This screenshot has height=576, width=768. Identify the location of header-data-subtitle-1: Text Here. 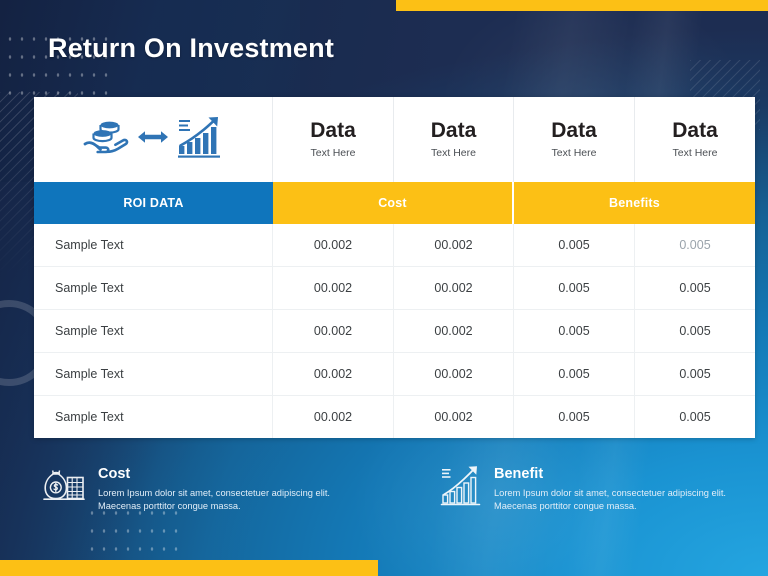
(333, 153).